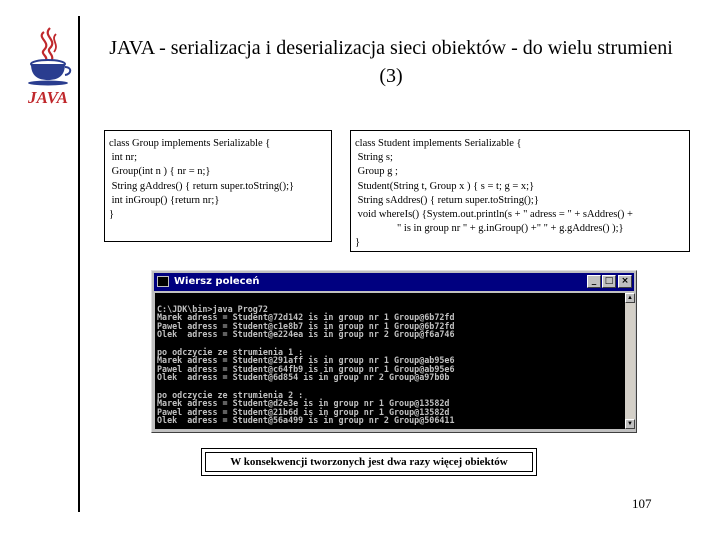 Image resolution: width=720 pixels, height=540 pixels. I want to click on page-number: 107, so click(642, 503).